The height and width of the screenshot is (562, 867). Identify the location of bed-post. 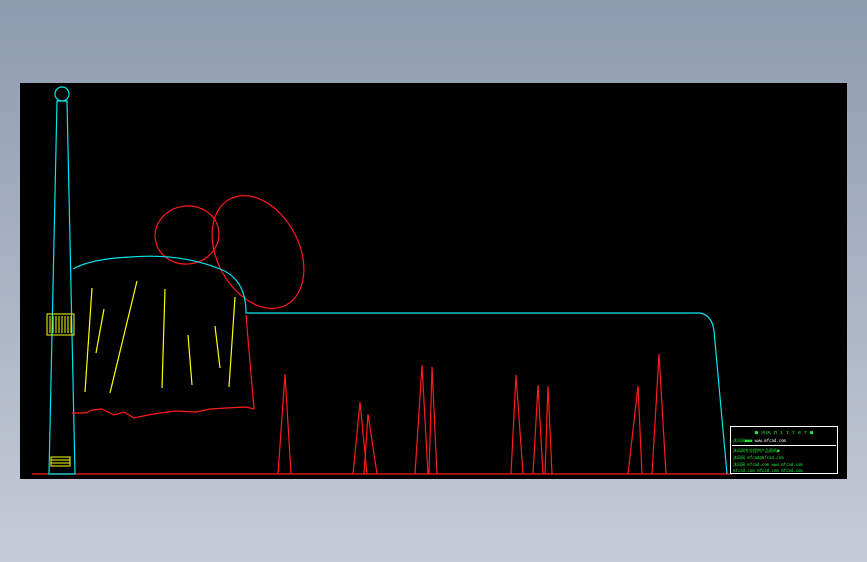
(62, 280).